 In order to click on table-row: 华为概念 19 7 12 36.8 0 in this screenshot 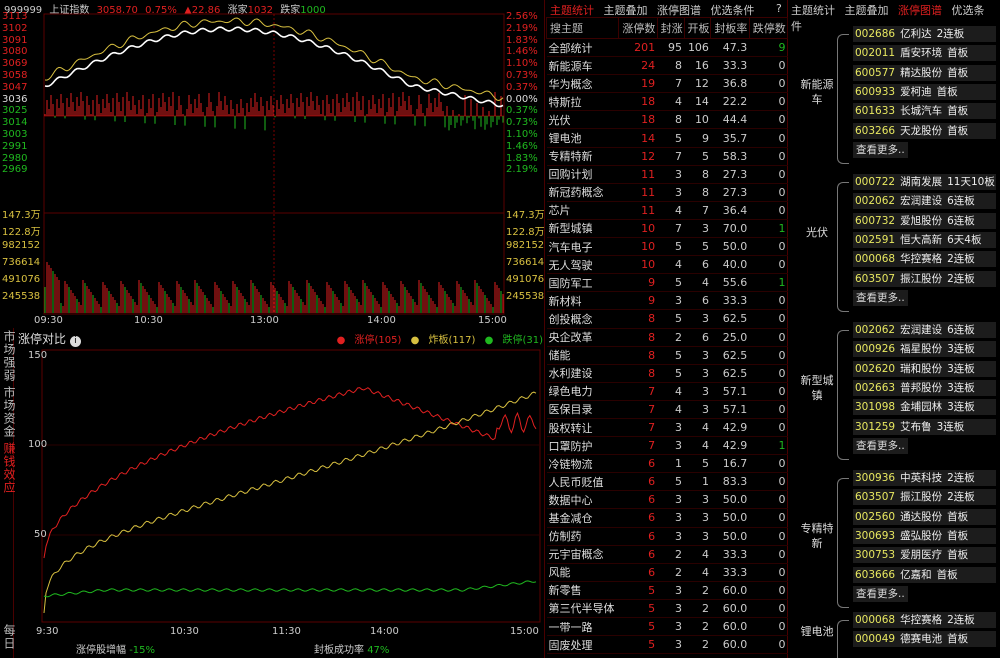, I will do `click(667, 84)`.